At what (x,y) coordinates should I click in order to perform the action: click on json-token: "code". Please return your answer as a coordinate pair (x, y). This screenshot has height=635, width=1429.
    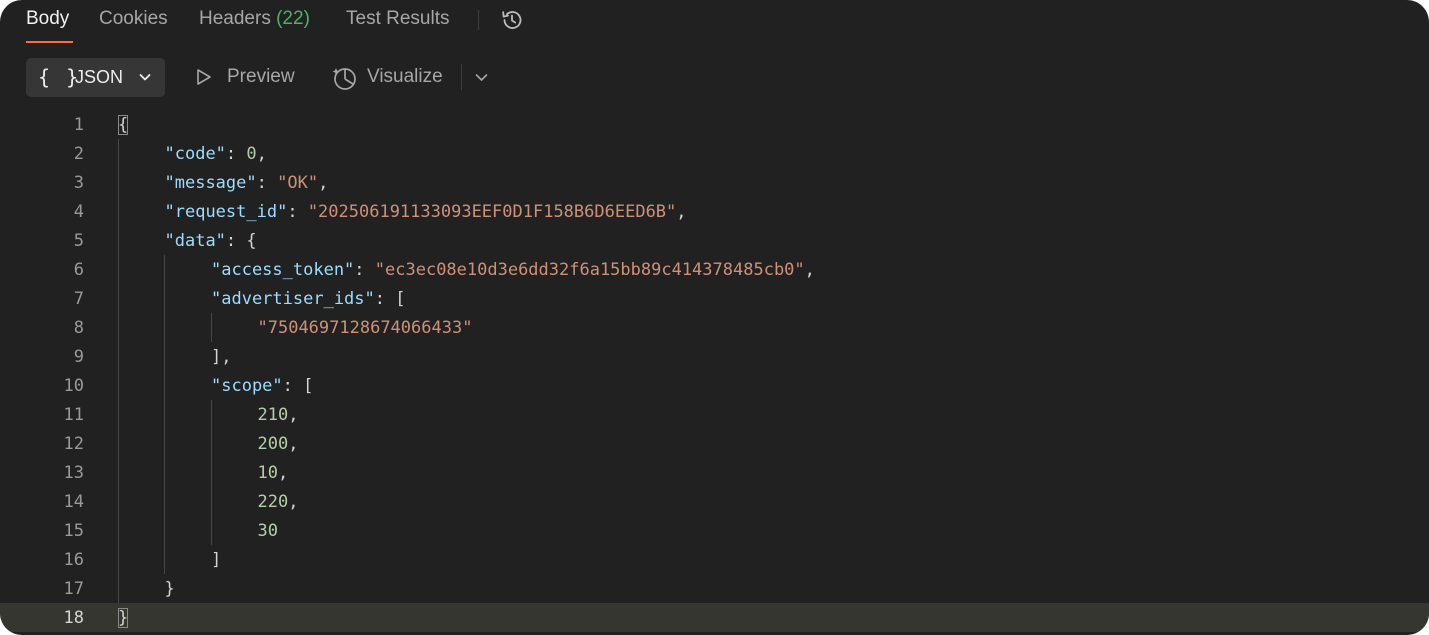
    Looking at the image, I should click on (195, 154).